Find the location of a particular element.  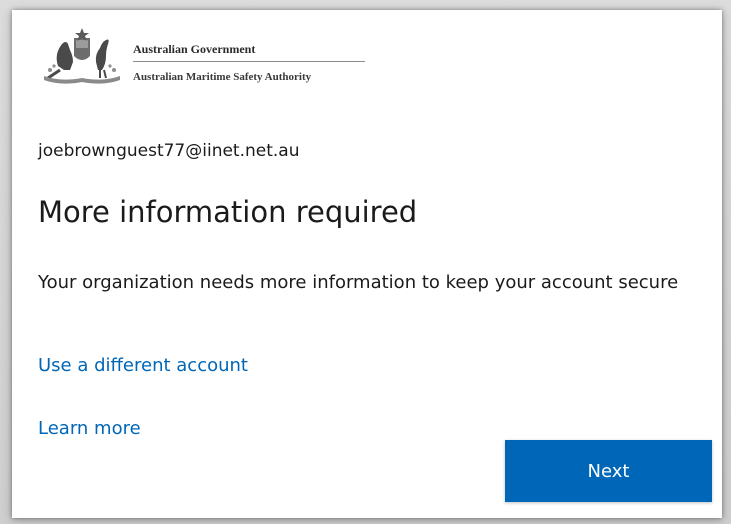

page-title: More information required is located at coordinates (228, 212).